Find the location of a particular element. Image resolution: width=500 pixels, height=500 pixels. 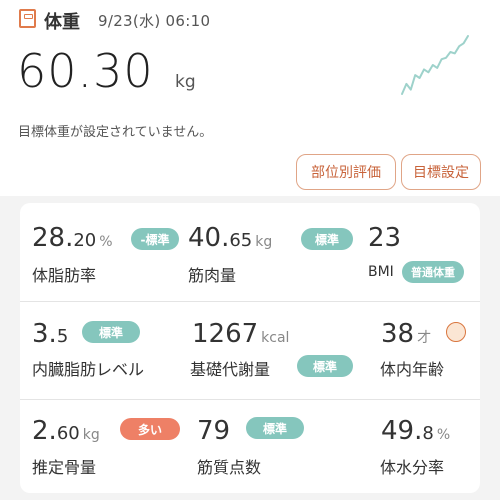

bmi-status-badge: 普通体重 is located at coordinates (433, 272).